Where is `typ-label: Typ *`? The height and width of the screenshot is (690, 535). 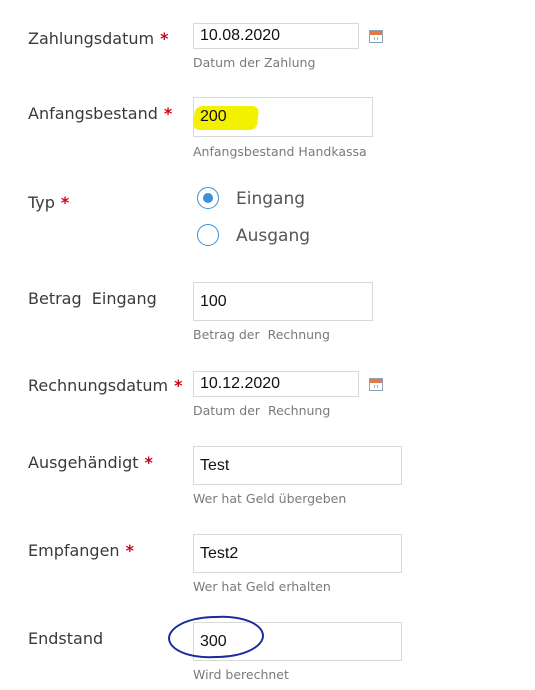 typ-label: Typ * is located at coordinates (48, 202).